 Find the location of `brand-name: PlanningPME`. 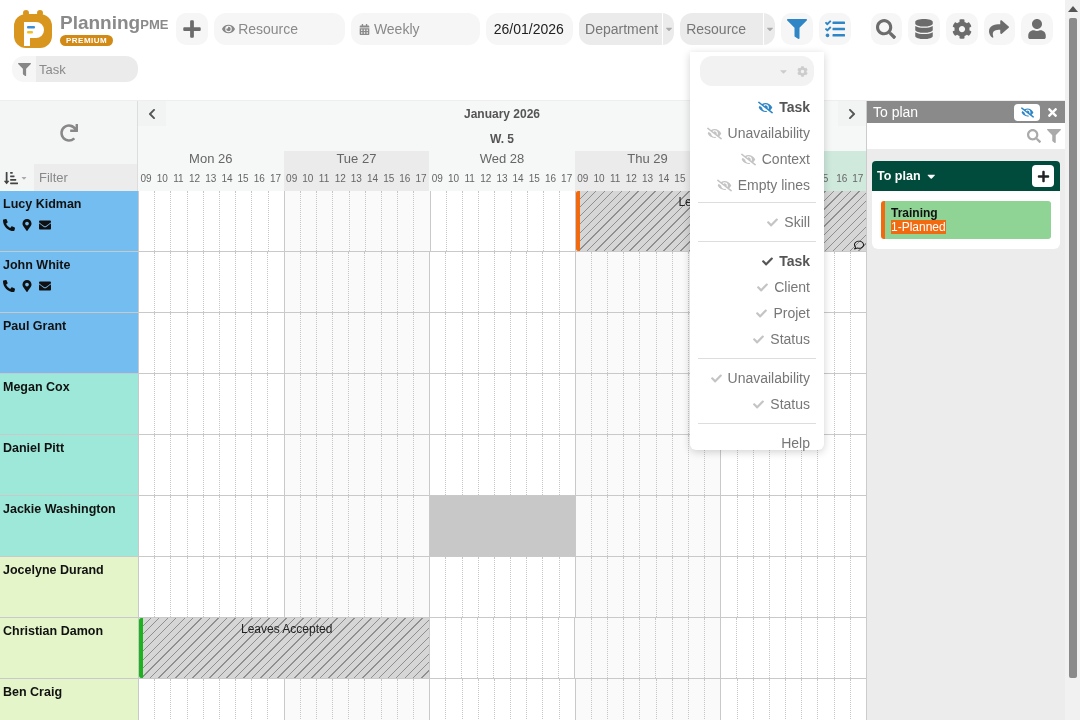

brand-name: PlanningPME is located at coordinates (114, 23).